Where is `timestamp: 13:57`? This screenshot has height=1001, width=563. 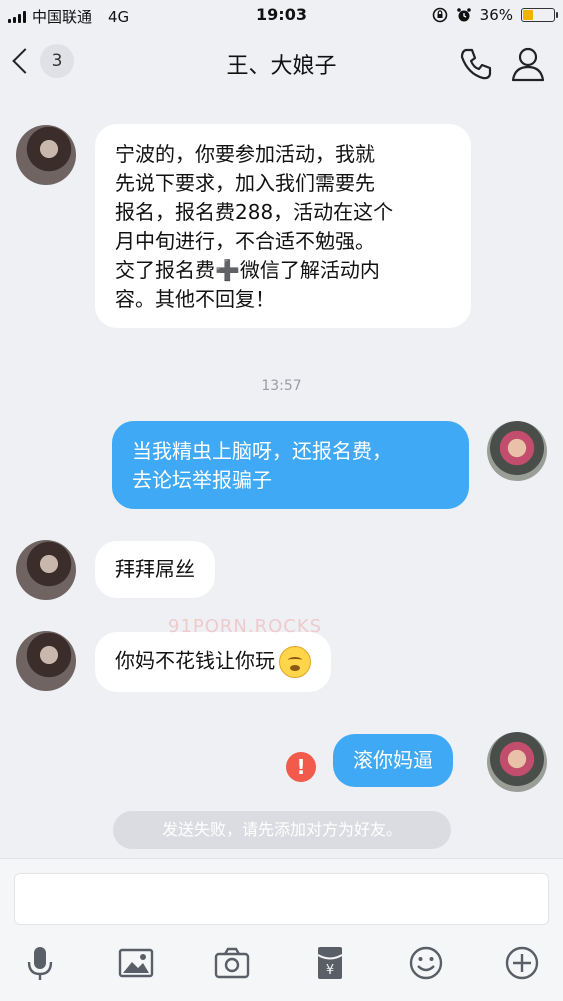
timestamp: 13:57 is located at coordinates (281, 386).